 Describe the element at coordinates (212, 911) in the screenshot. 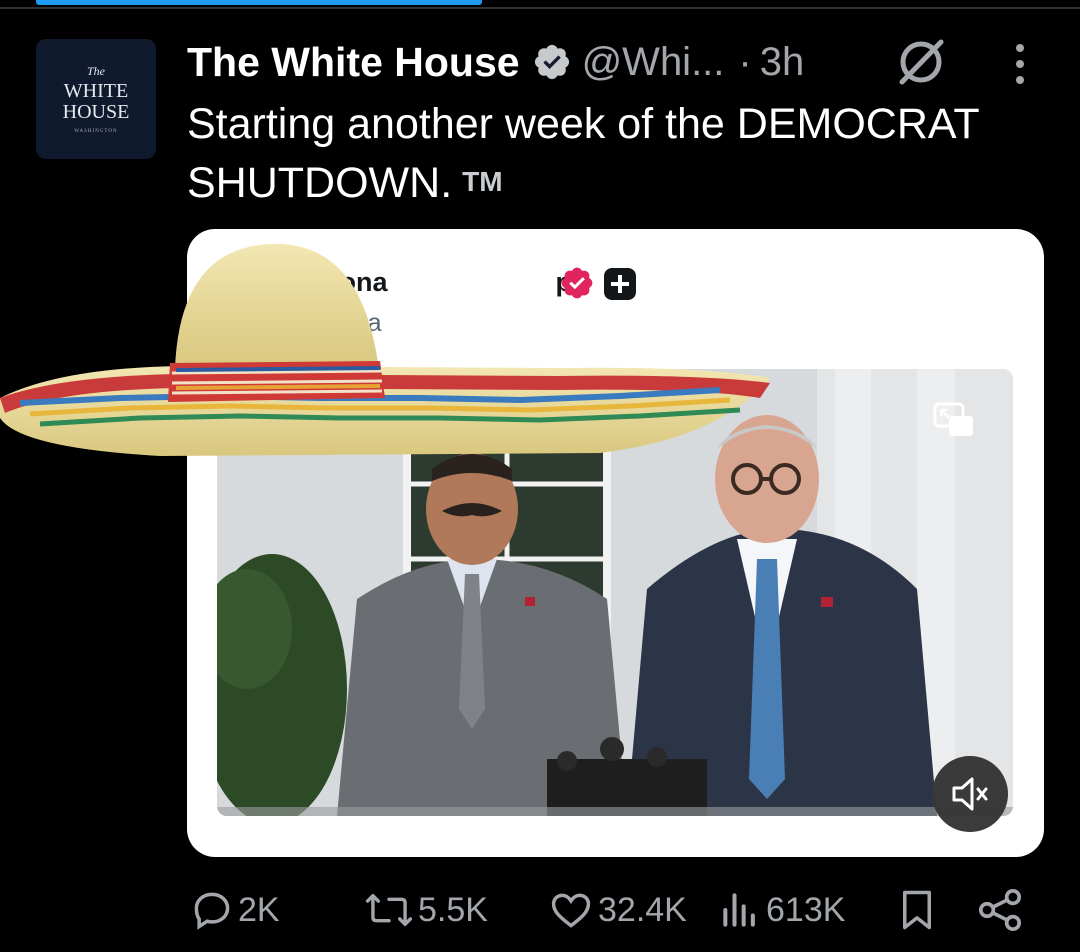

I see `reply-icon` at that location.